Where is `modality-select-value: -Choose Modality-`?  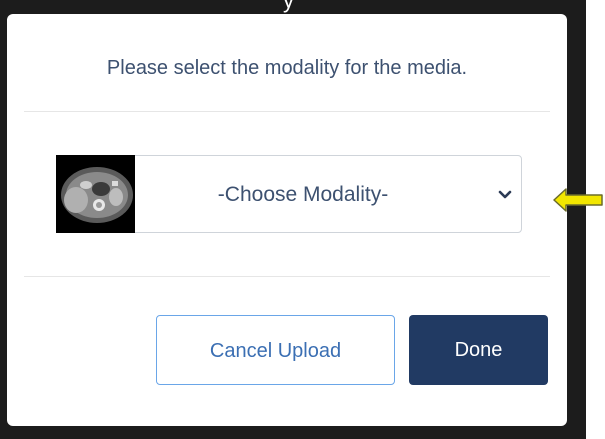 modality-select-value: -Choose Modality- is located at coordinates (303, 194).